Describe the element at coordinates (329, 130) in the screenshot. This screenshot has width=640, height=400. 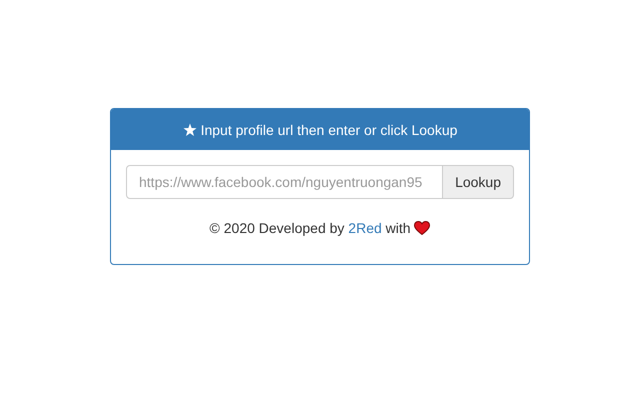
I see `panel-title: Input profile url then enter or click Lookup` at that location.